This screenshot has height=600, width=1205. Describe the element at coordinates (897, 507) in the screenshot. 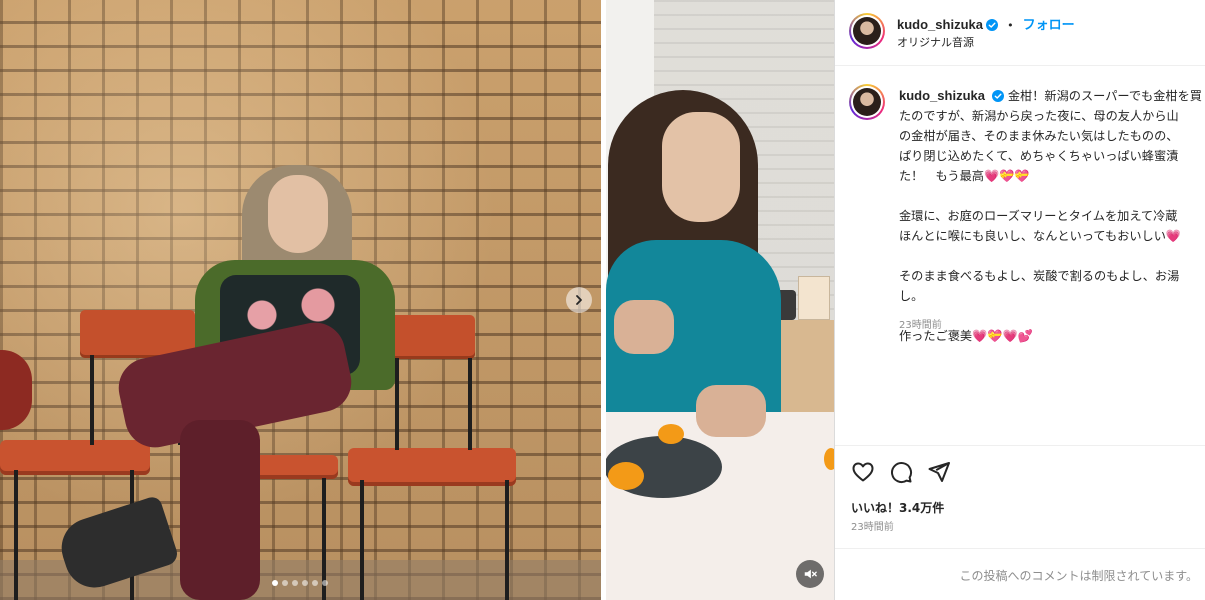

I see `likes-count: いいね！3.4万件` at that location.